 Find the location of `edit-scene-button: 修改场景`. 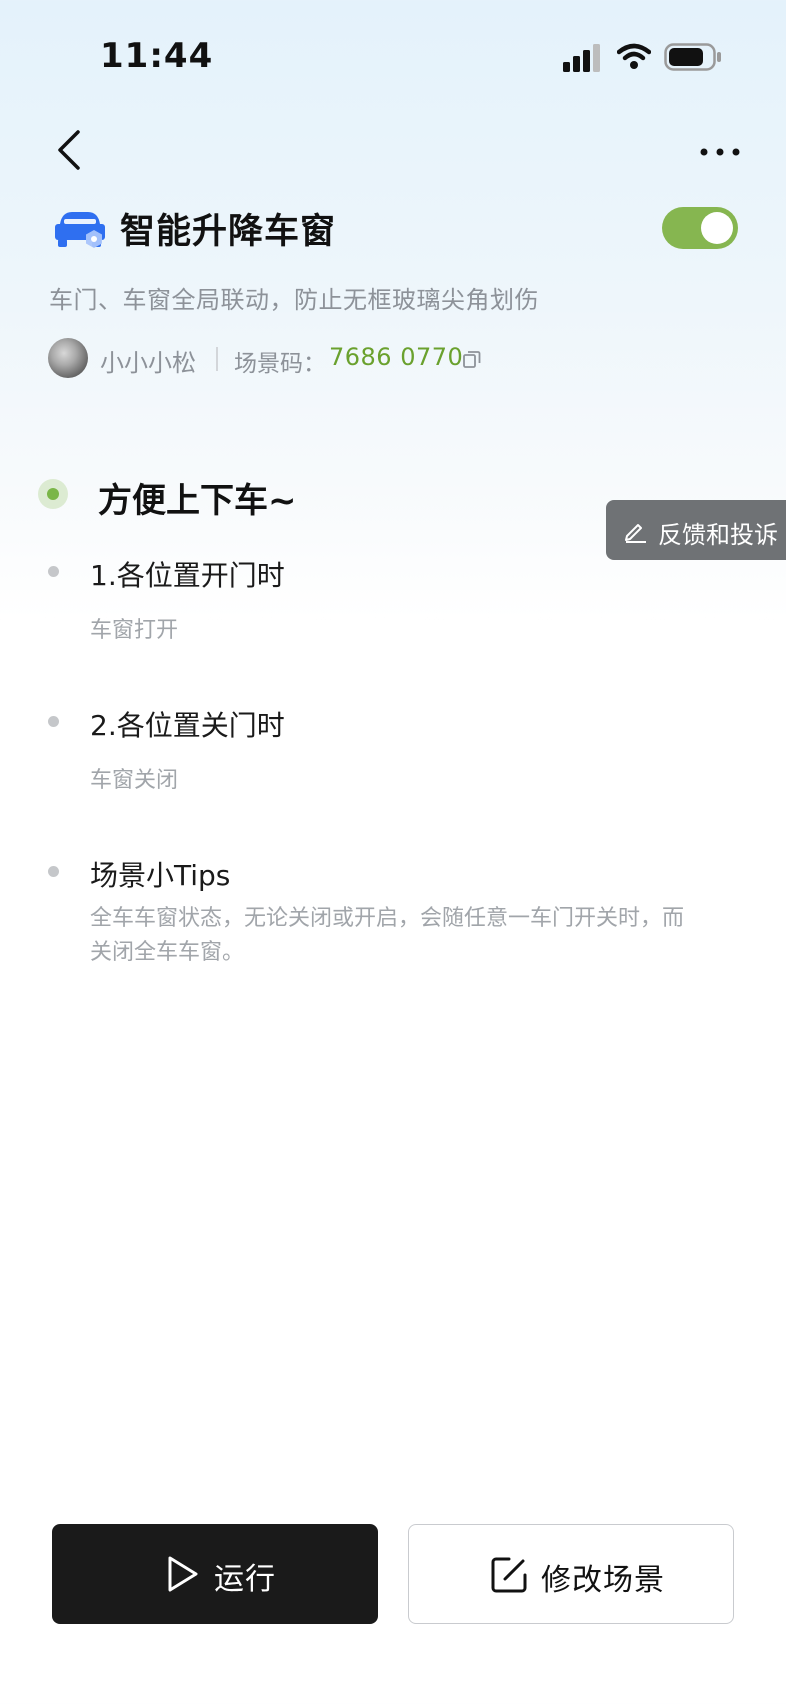

edit-scene-button: 修改场景 is located at coordinates (571, 1574).